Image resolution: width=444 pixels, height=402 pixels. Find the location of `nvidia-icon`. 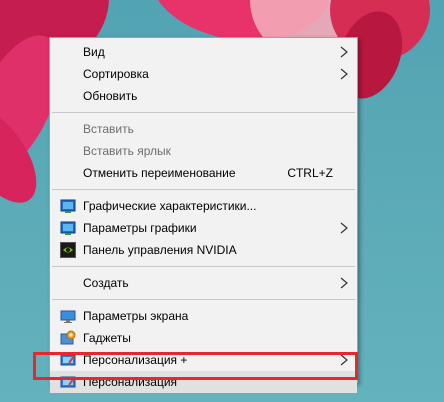

nvidia-icon is located at coordinates (68, 250).